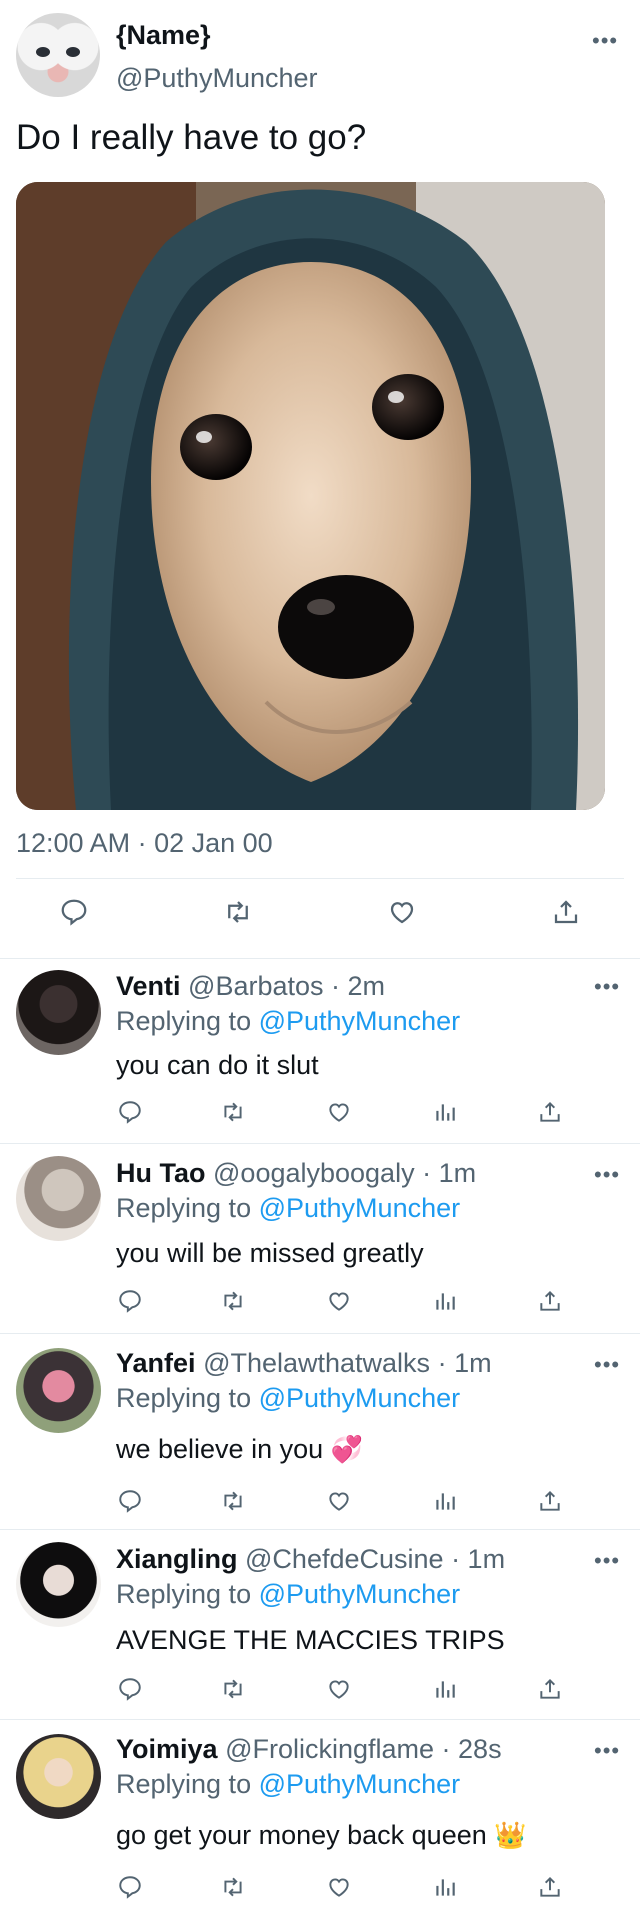  What do you see at coordinates (329, 1749) in the screenshot?
I see `reply-author-handle: @Frolickingflame` at bounding box center [329, 1749].